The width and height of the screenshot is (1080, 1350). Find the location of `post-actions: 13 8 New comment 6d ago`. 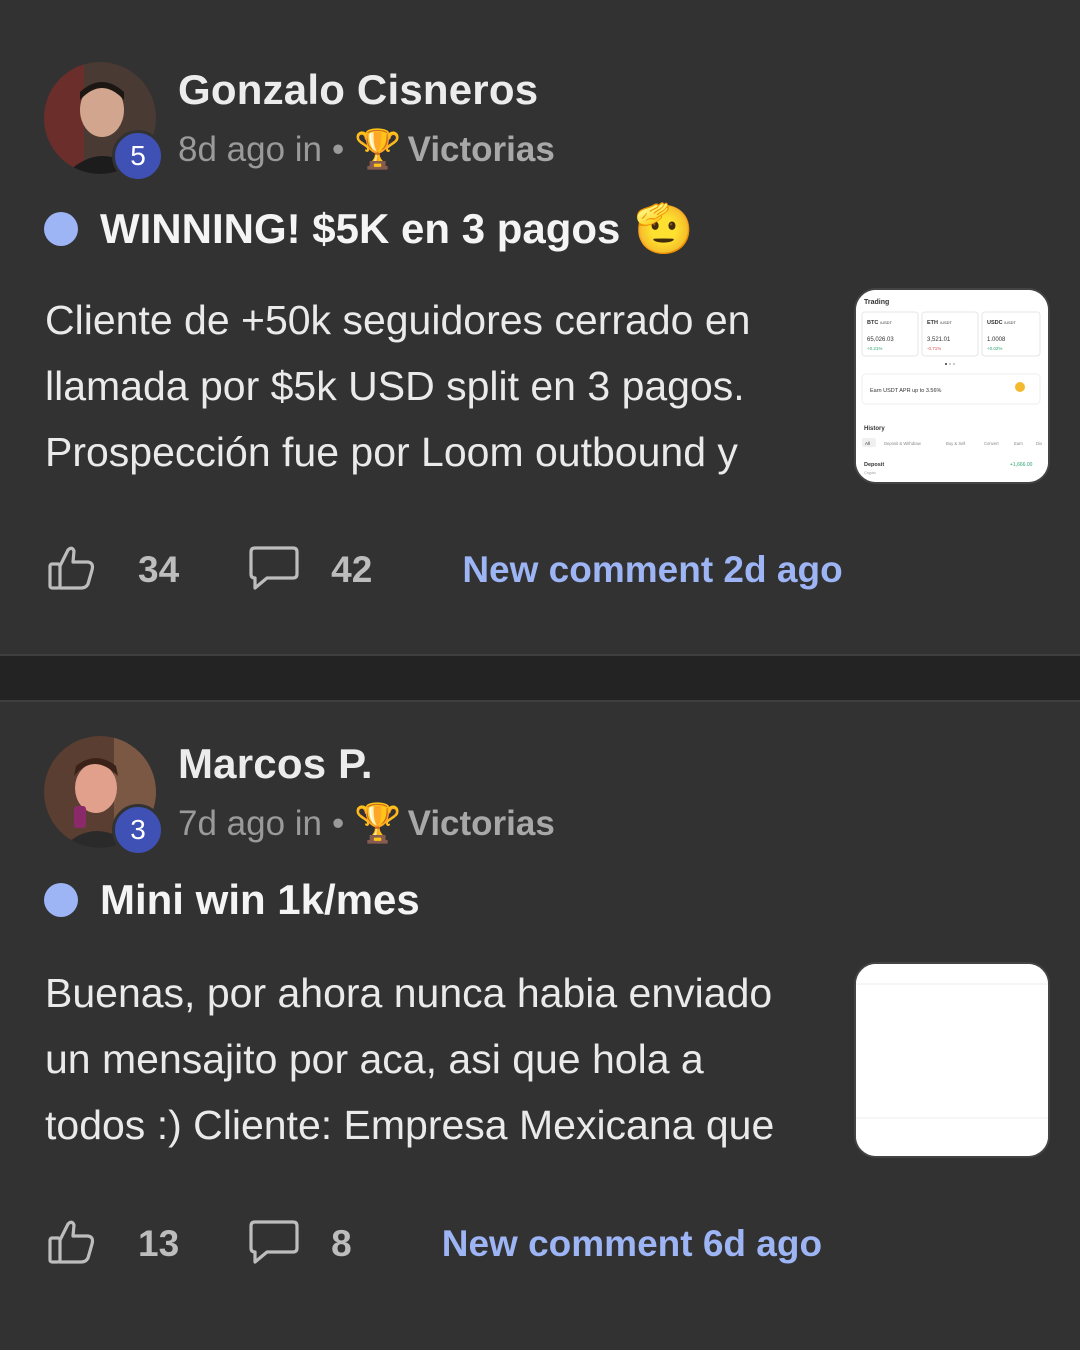

post-actions: 13 8 New comment 6d ago is located at coordinates (546, 1244).